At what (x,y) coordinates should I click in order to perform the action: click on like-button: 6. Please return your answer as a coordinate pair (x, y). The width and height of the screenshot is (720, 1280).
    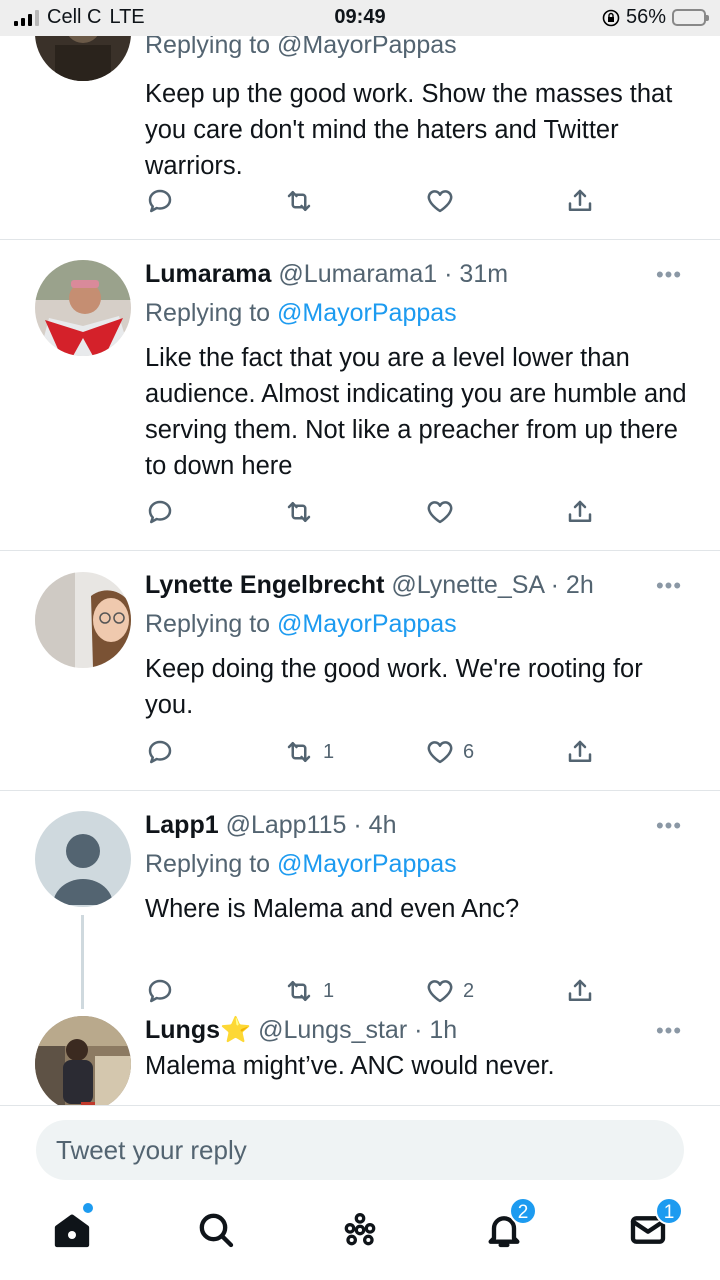
    Looking at the image, I should click on (449, 752).